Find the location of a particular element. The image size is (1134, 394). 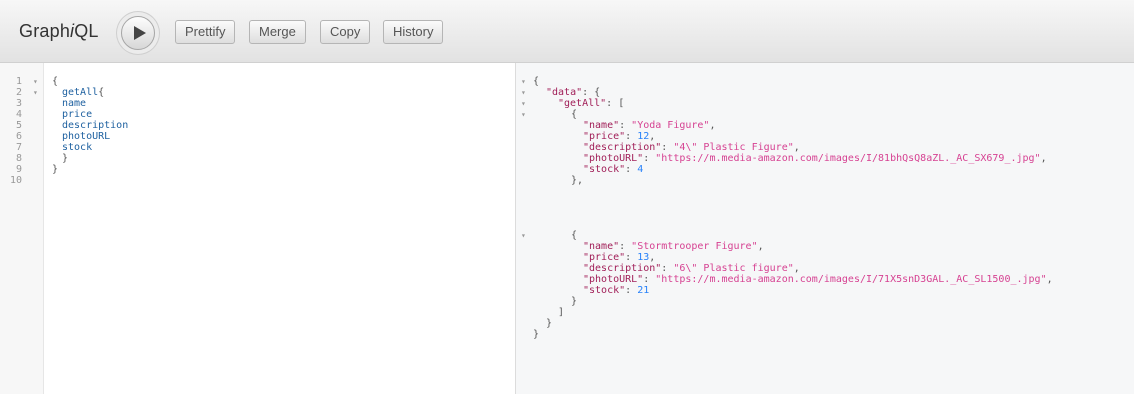

json-bracket: [ is located at coordinates (621, 103).